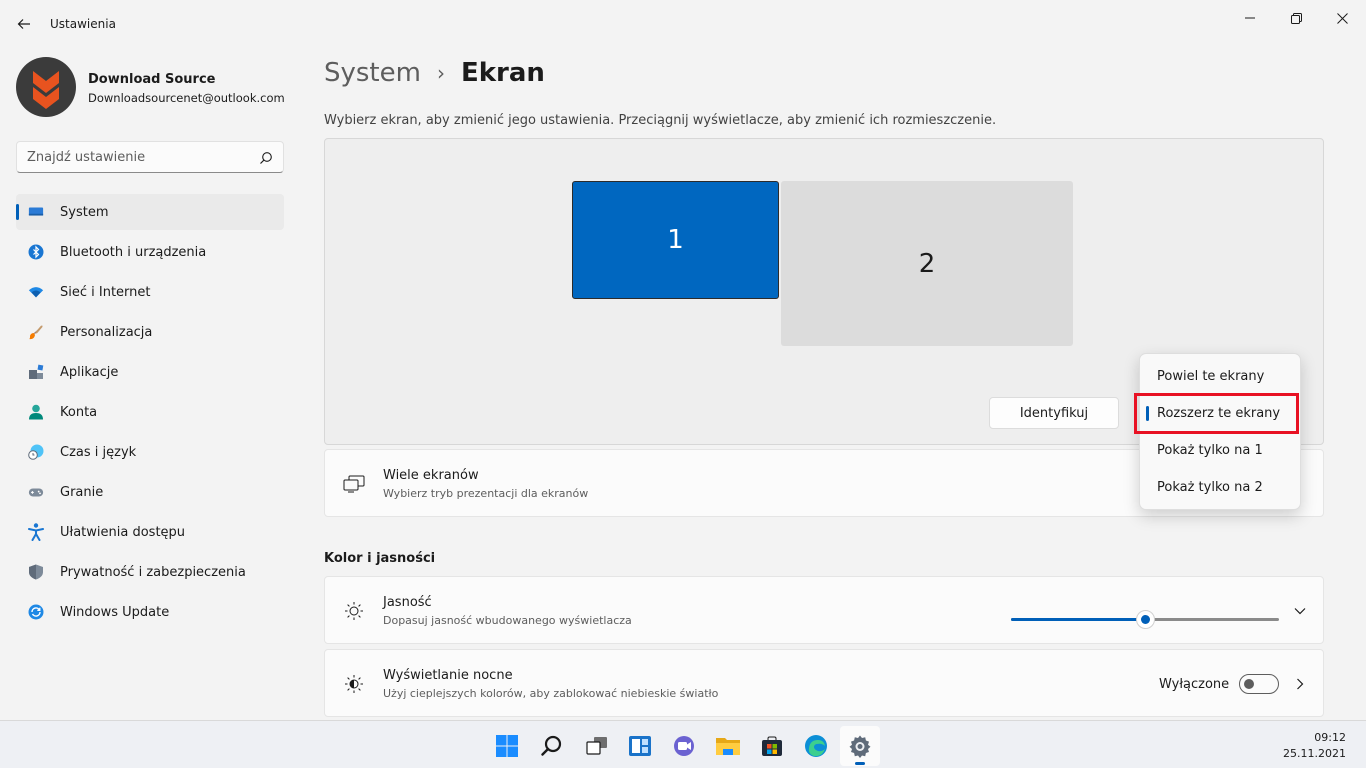 The height and width of the screenshot is (768, 1366). I want to click on chevron-down-icon, so click(1300, 611).